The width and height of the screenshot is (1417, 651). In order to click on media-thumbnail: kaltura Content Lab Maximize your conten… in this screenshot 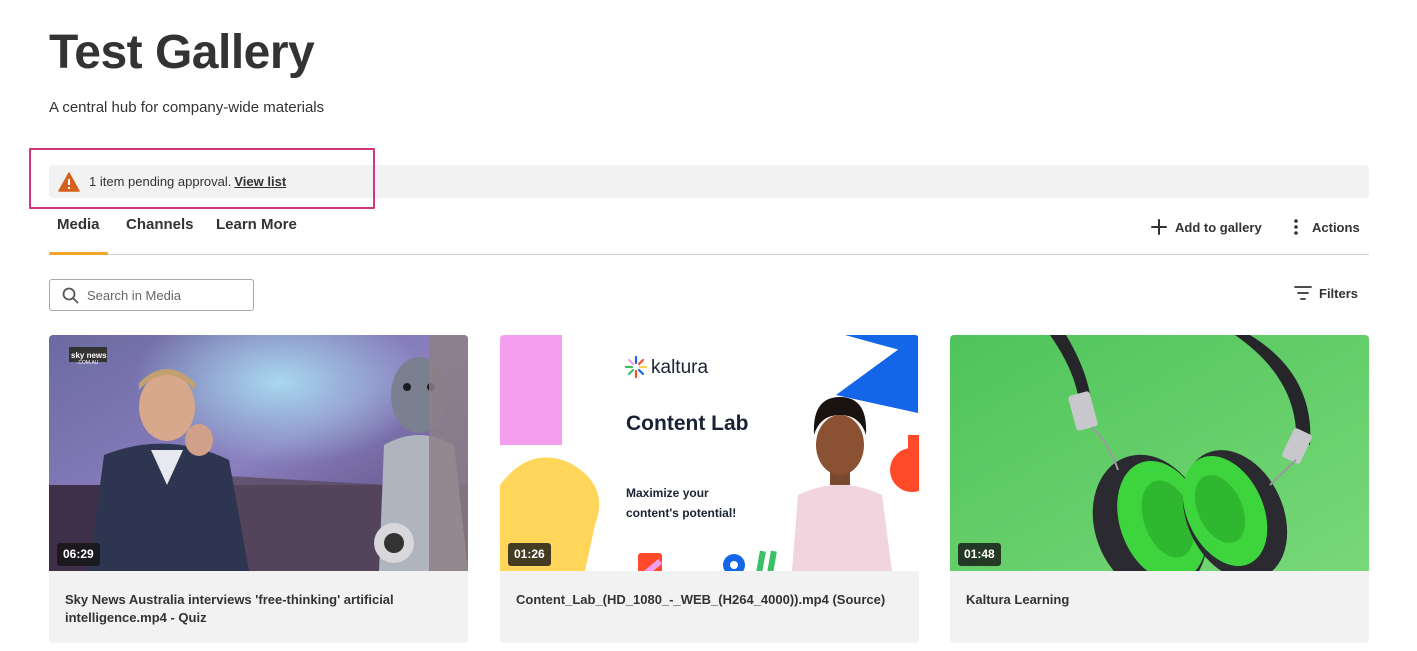, I will do `click(709, 453)`.